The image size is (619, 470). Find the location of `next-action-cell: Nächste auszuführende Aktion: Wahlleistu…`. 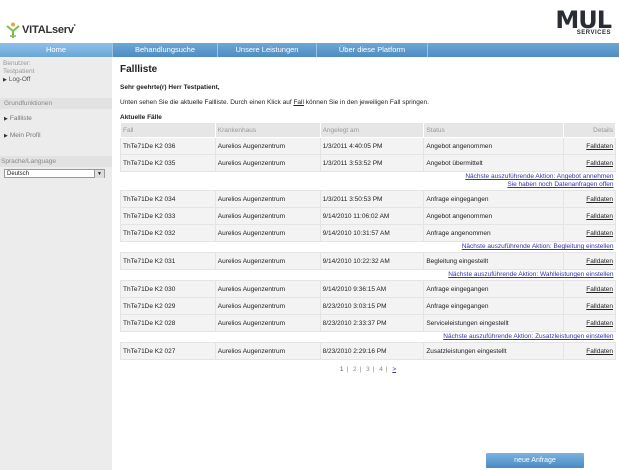

next-action-cell: Nächste auszuführende Aktion: Wahlleistu… is located at coordinates (368, 275).